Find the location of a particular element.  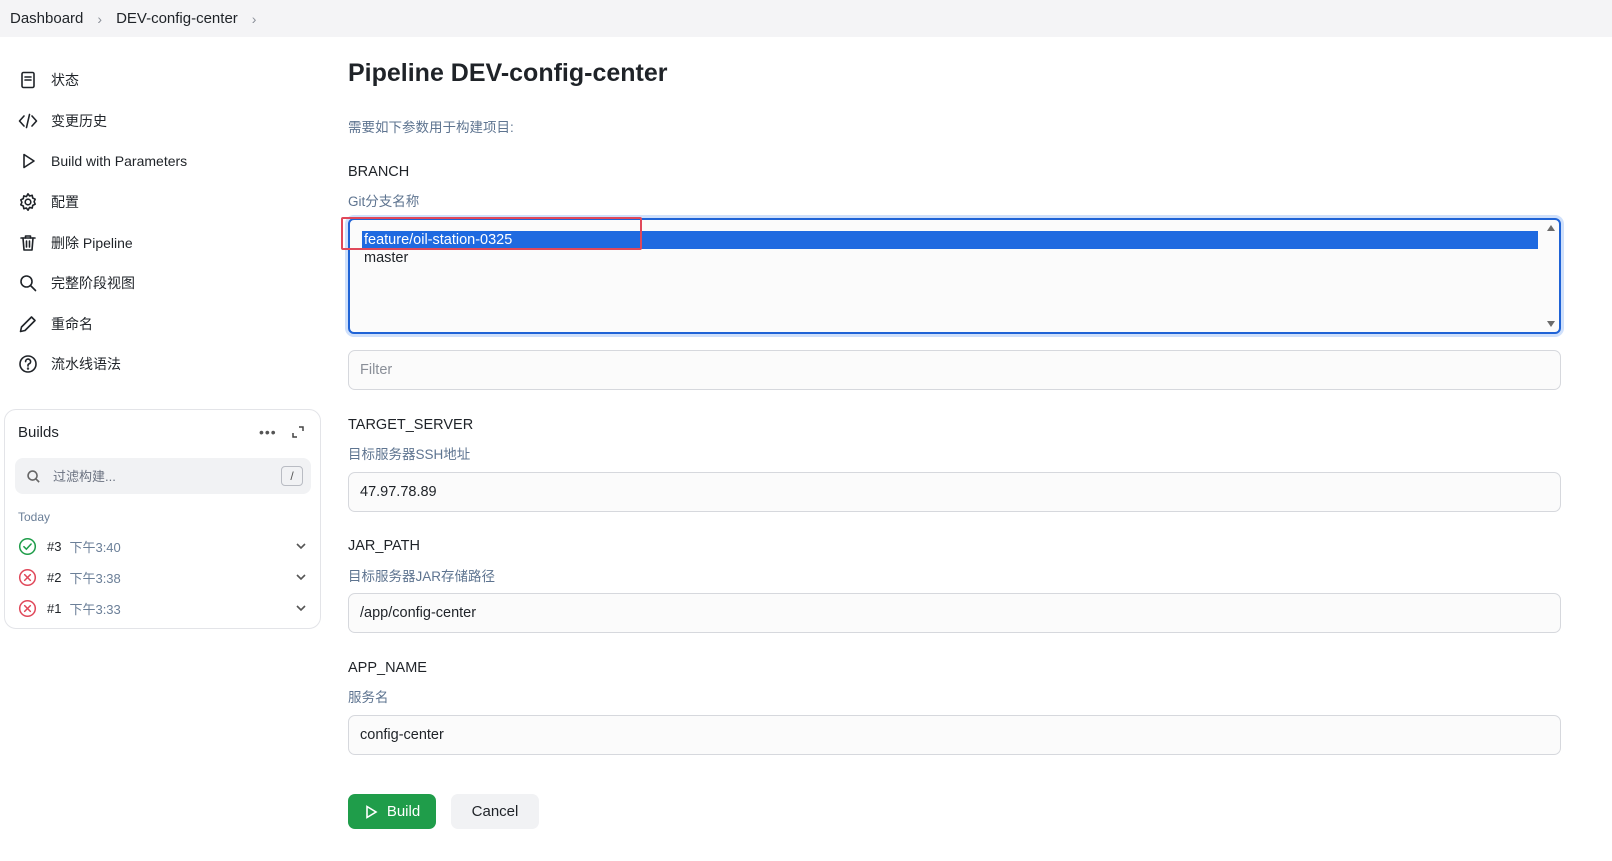

builds-title: Builds is located at coordinates (38, 432).